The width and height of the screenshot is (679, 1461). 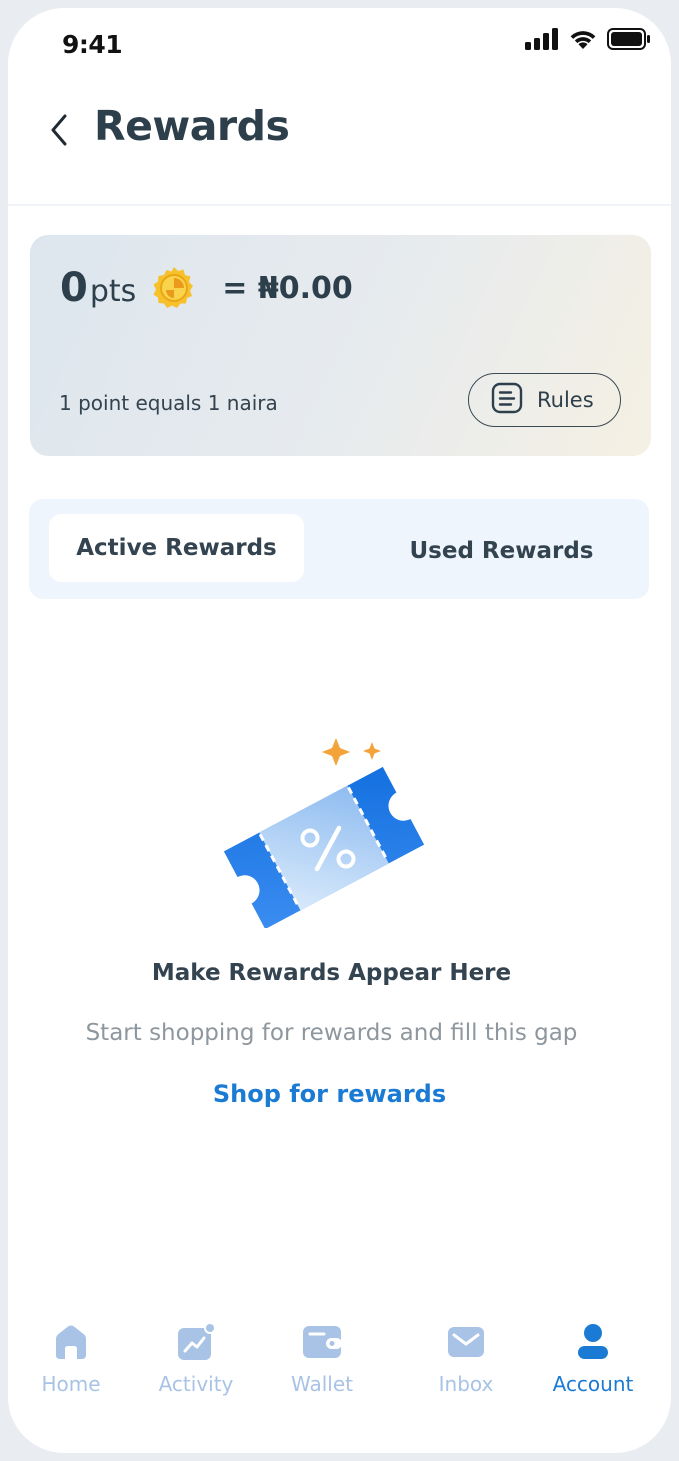 I want to click on nav-label-wallet: Wallet, so click(x=321, y=1384).